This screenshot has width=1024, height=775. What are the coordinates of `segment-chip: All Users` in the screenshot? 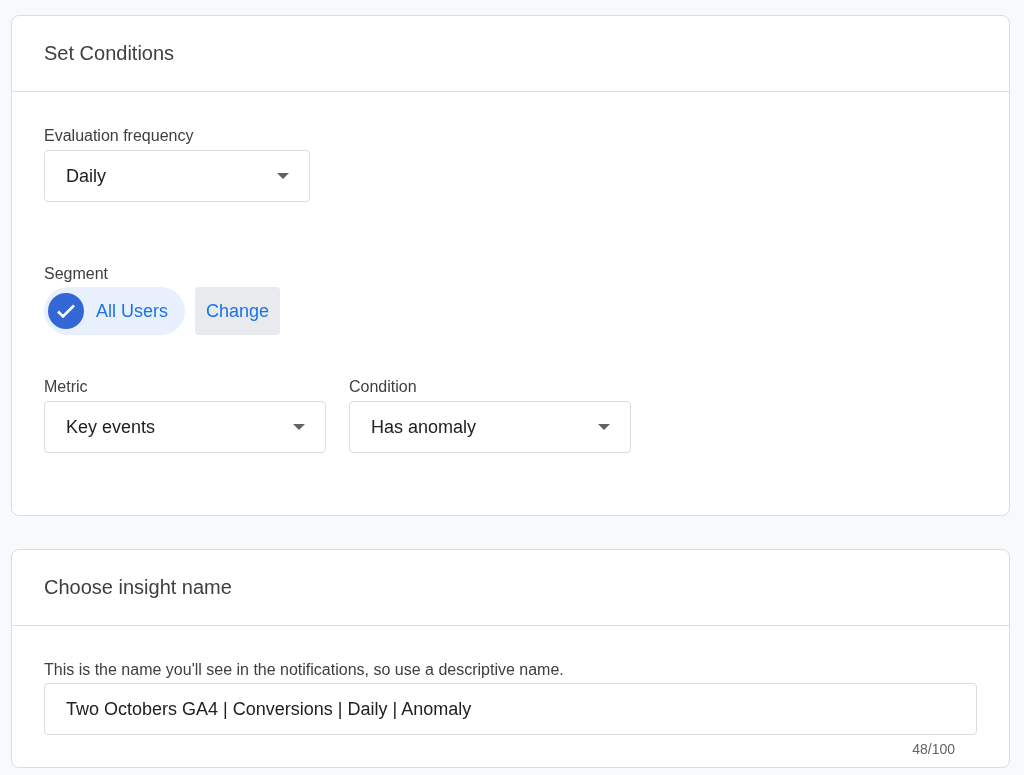 It's located at (114, 311).